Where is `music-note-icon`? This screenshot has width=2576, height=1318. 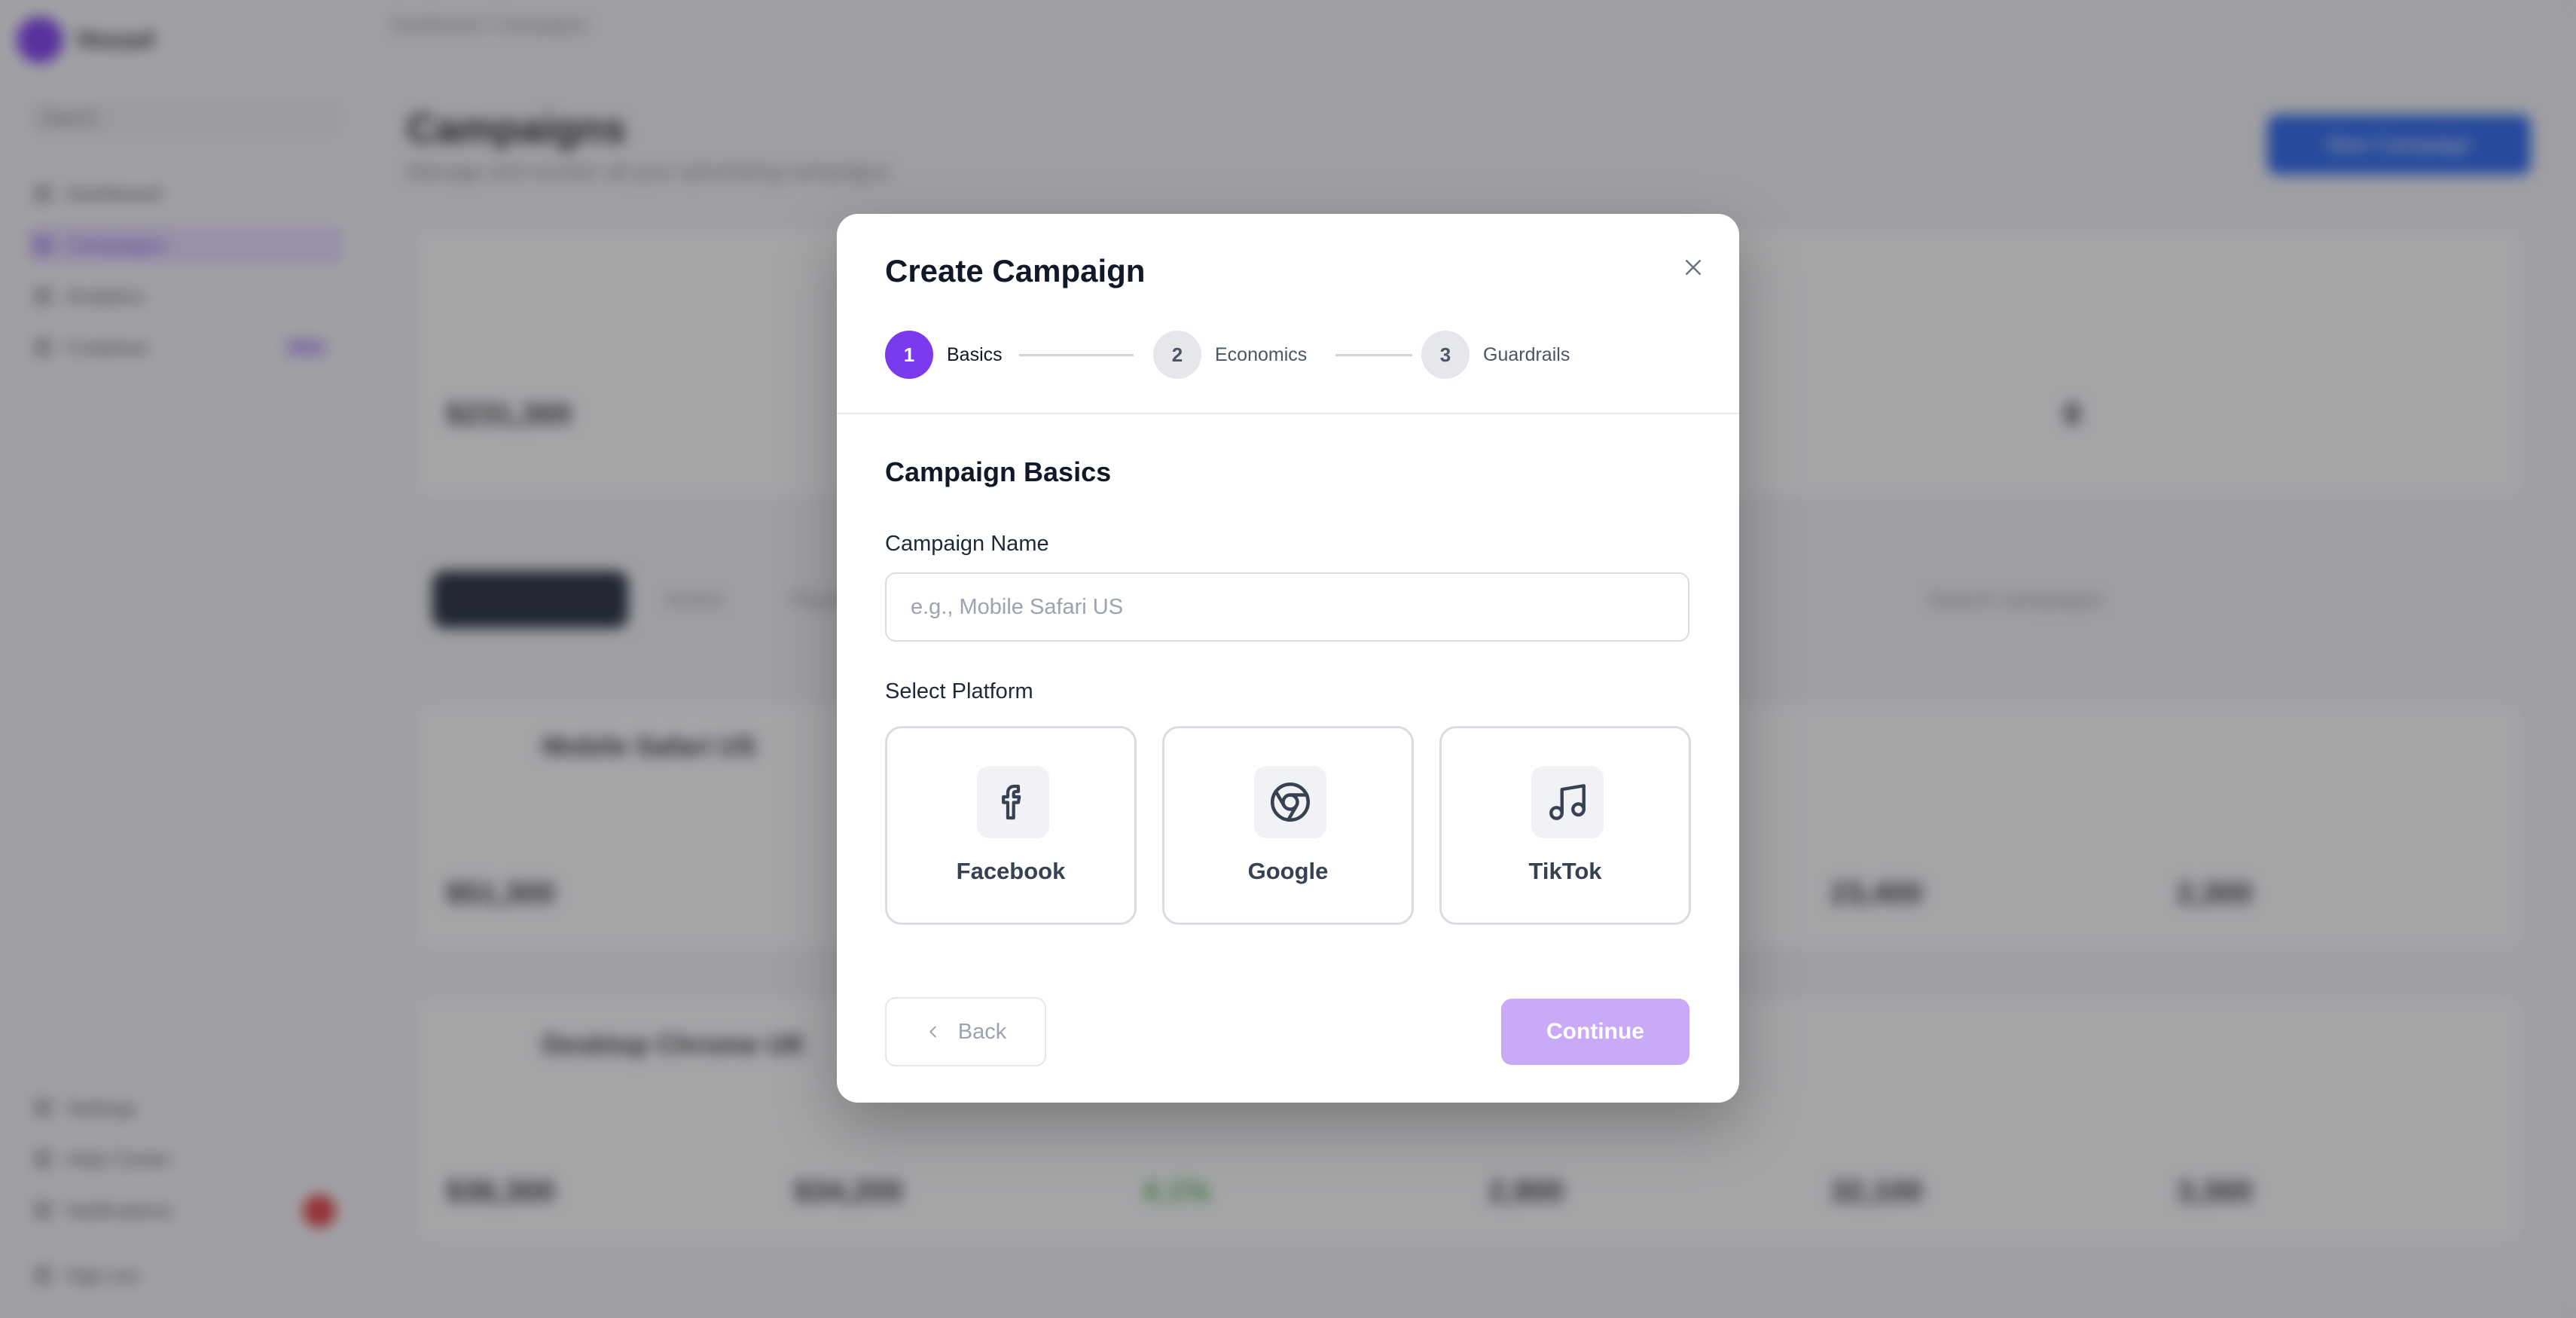 music-note-icon is located at coordinates (1568, 802).